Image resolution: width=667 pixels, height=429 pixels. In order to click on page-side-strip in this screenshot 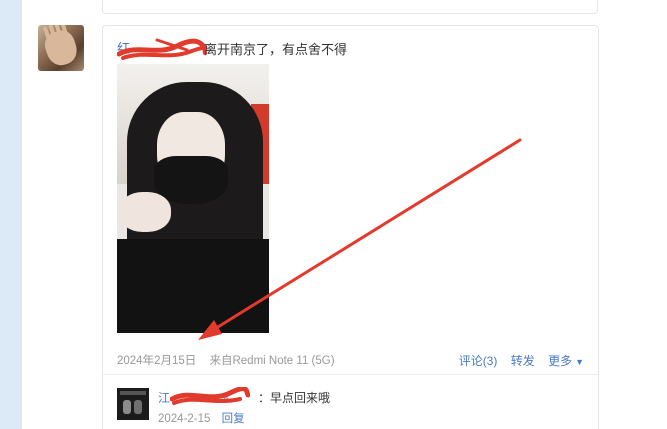, I will do `click(11, 214)`.